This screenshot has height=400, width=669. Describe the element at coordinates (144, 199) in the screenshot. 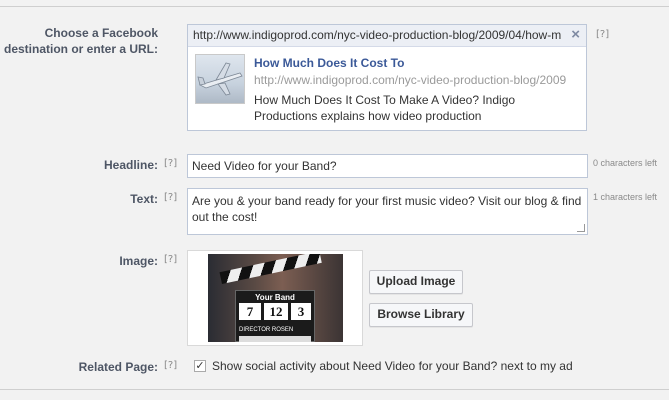

I see `text-label: Text:` at that location.